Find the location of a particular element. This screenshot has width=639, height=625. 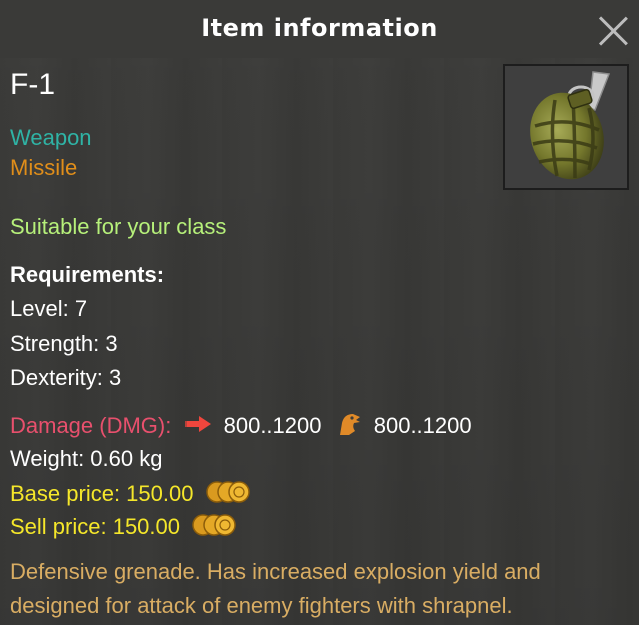

item-weight: Weight: 0.60 kg is located at coordinates (86, 458).